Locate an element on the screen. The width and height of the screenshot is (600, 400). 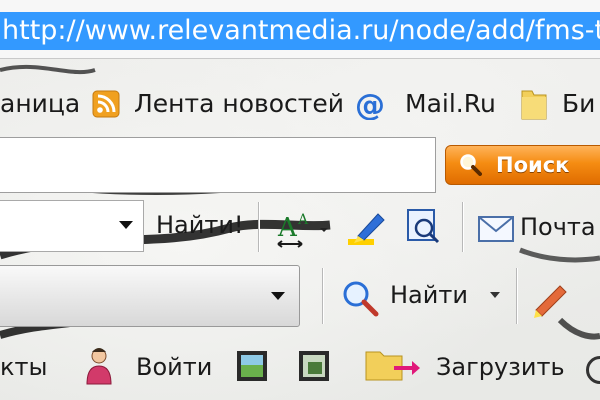
mail-link: Почта is located at coordinates (558, 227).